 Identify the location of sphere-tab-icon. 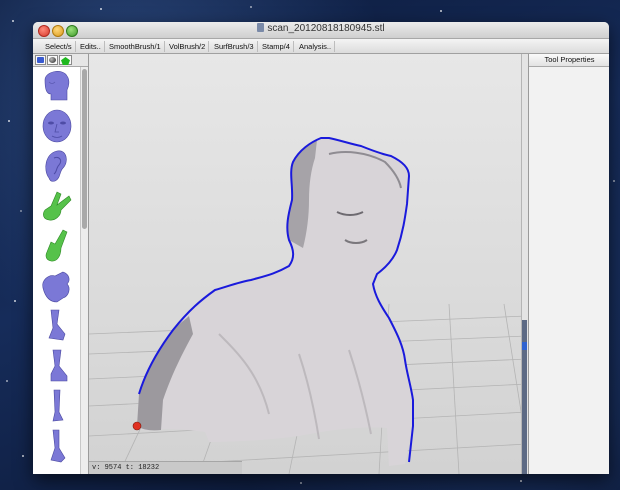
(52, 60).